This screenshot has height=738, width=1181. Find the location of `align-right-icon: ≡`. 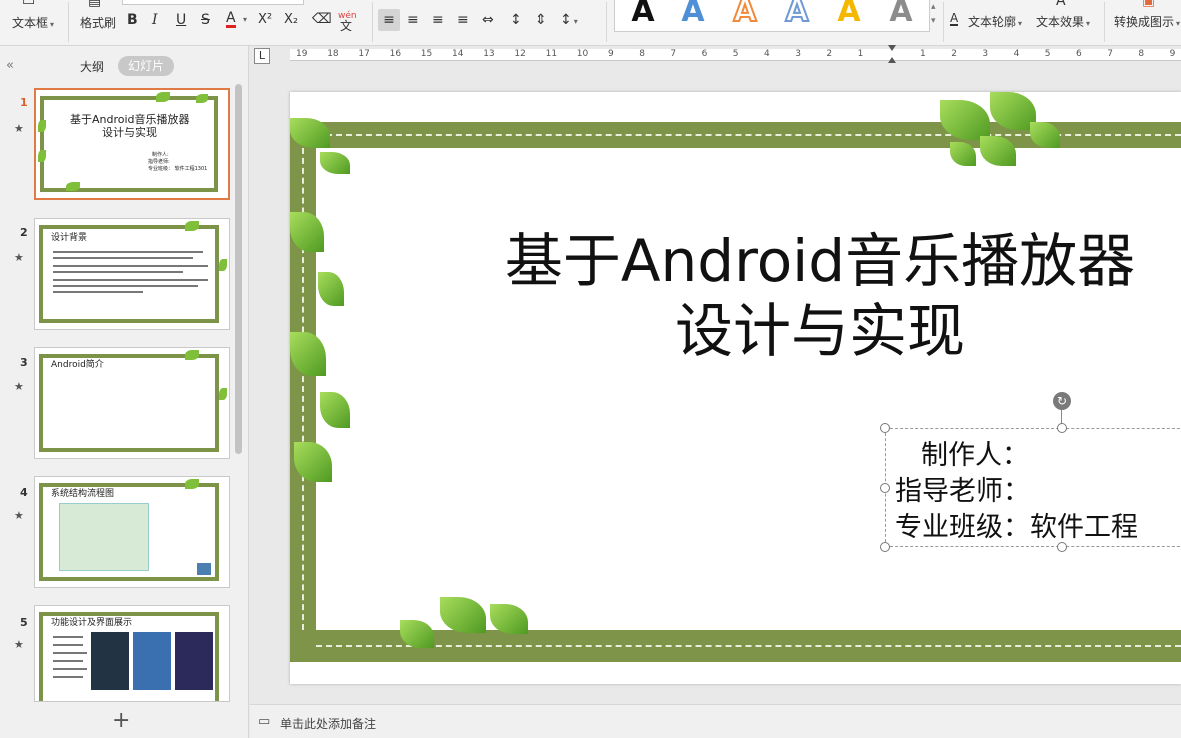

align-right-icon: ≡ is located at coordinates (438, 20).